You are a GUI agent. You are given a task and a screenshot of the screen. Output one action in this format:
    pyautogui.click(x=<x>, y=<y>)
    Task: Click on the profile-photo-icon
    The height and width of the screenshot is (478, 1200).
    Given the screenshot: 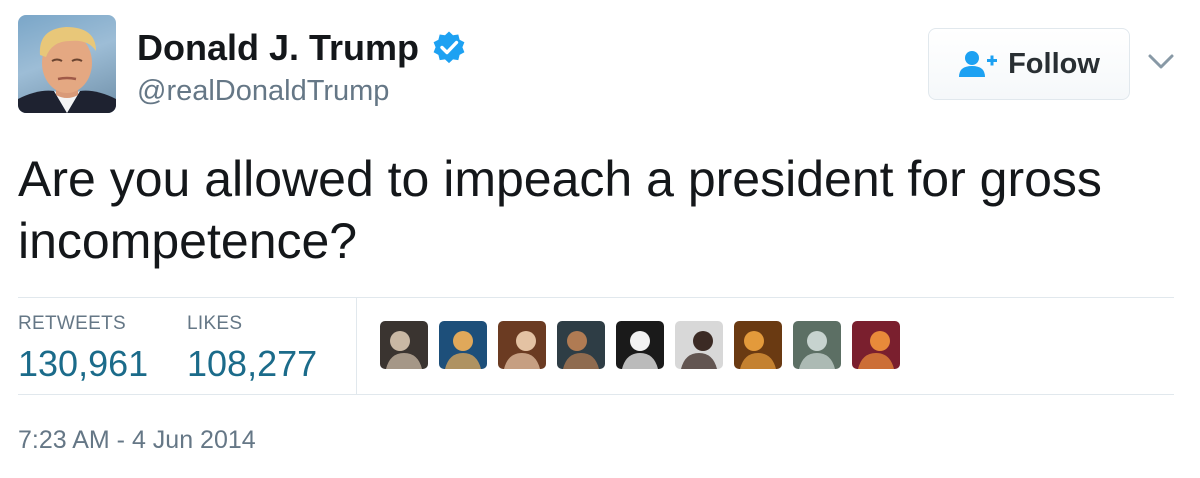 What is the action you would take?
    pyautogui.click(x=67, y=70)
    